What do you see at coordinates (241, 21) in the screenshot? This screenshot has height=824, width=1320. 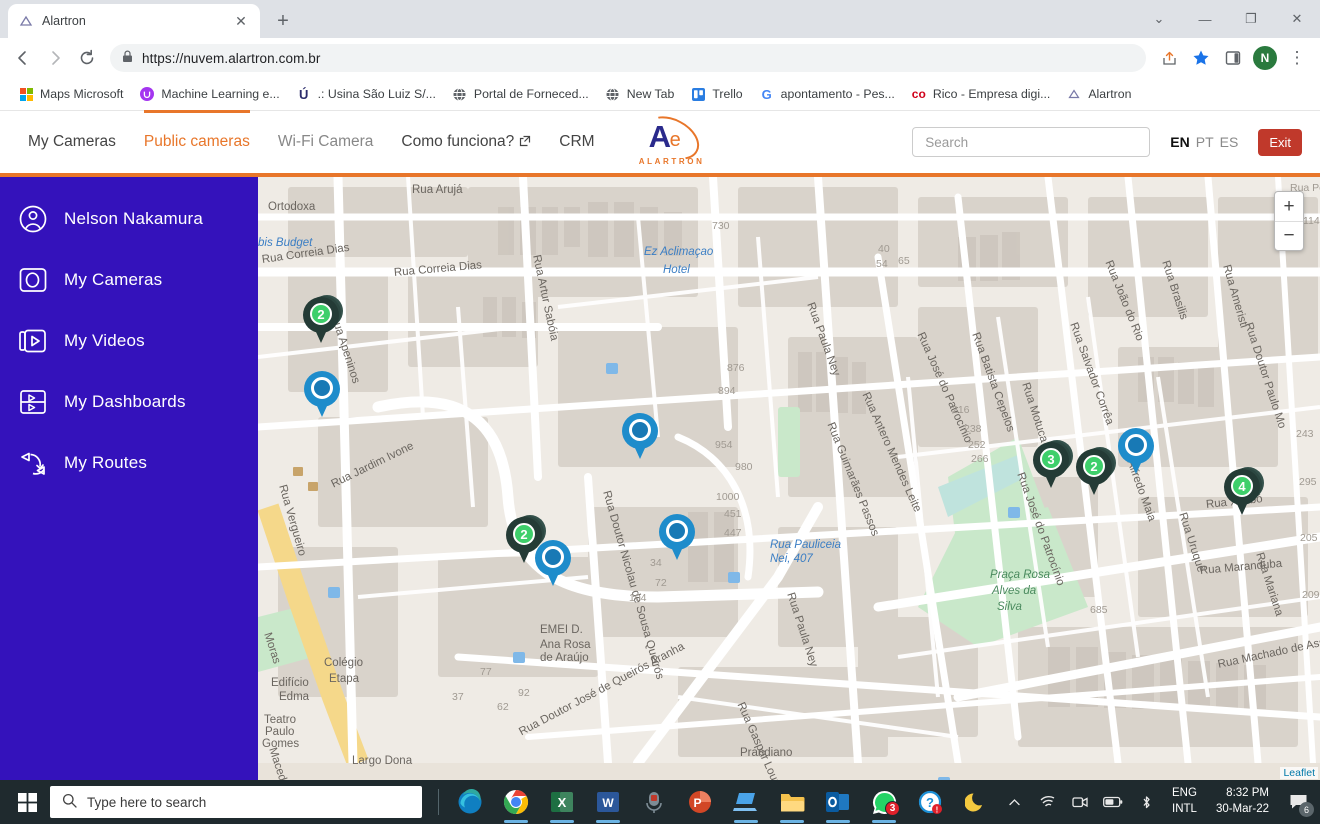 I see `tab-close-icon: ✕` at bounding box center [241, 21].